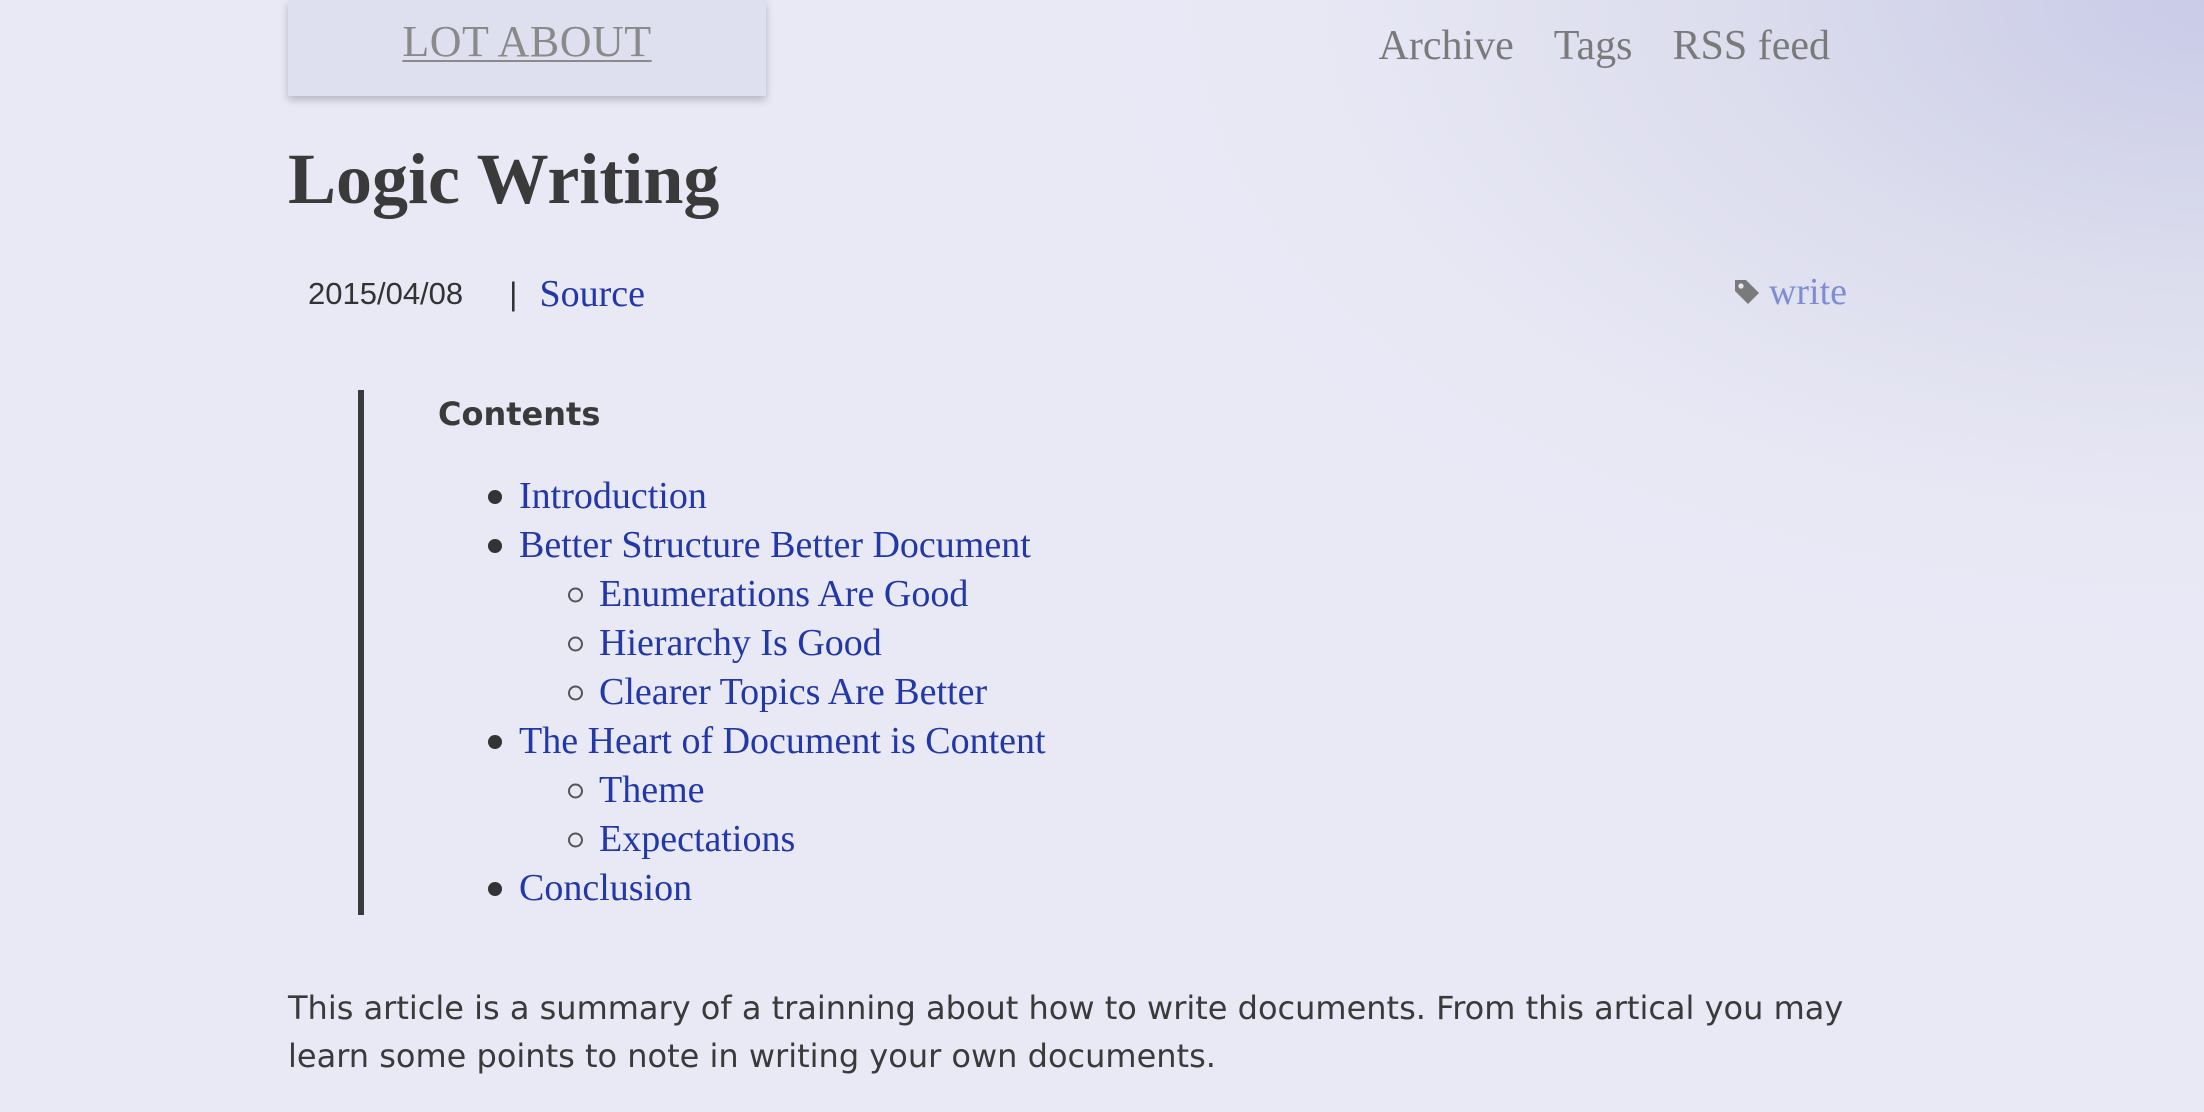 The width and height of the screenshot is (2204, 1112). I want to click on toc-item: Hierarchy Is Good, so click(705, 643).